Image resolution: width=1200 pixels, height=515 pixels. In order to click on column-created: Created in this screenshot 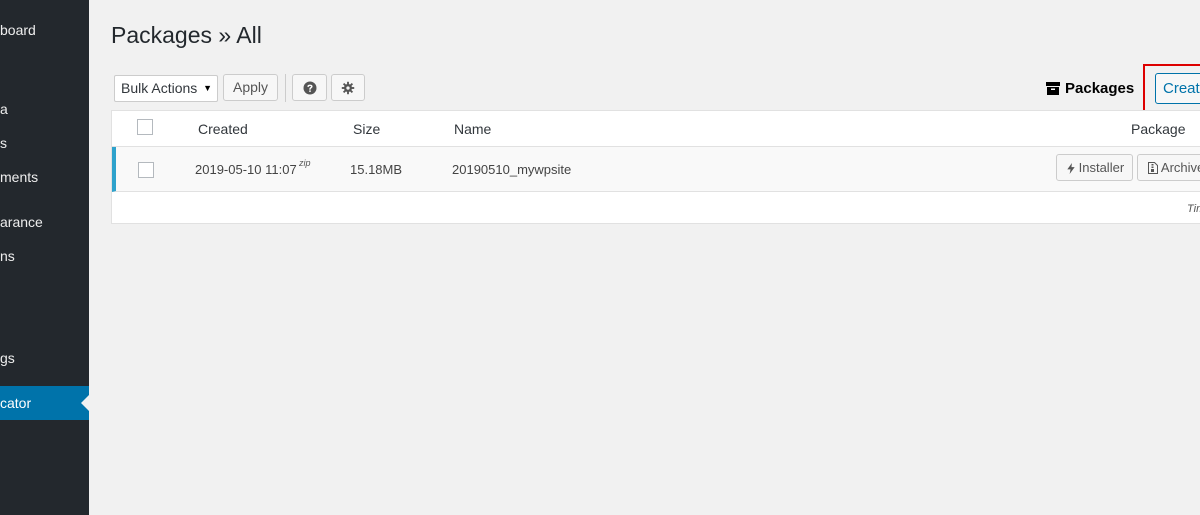, I will do `click(223, 129)`.